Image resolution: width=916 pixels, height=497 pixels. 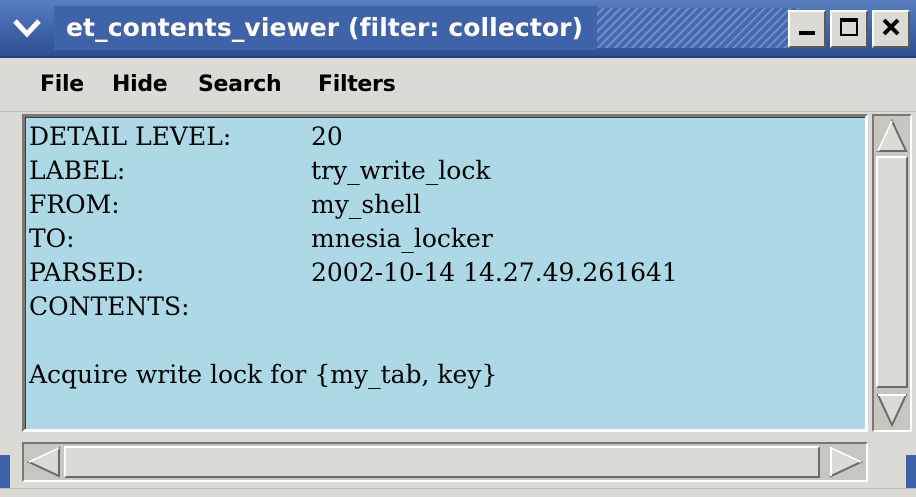 I want to click on field-label: CONTENTS:, so click(x=109, y=306).